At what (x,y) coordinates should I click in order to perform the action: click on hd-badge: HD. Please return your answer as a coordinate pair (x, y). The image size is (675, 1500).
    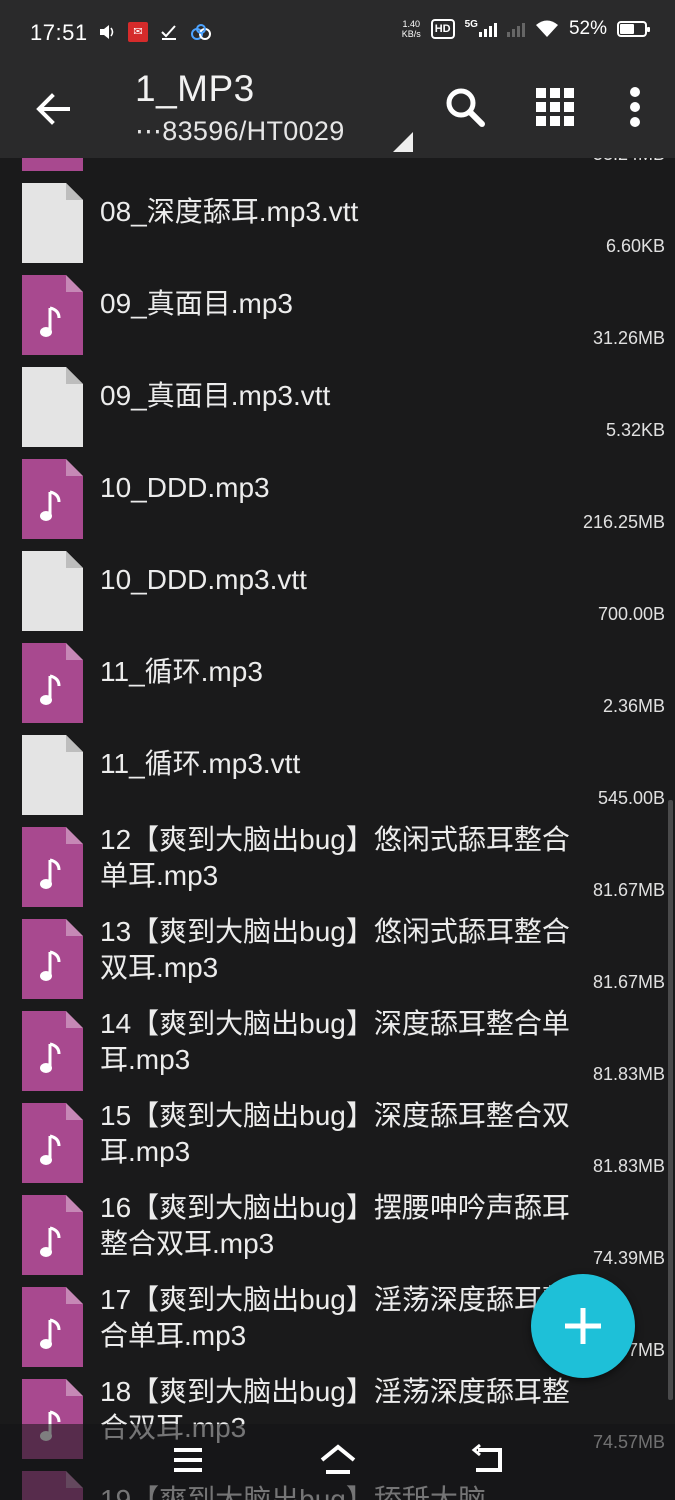
    Looking at the image, I should click on (442, 29).